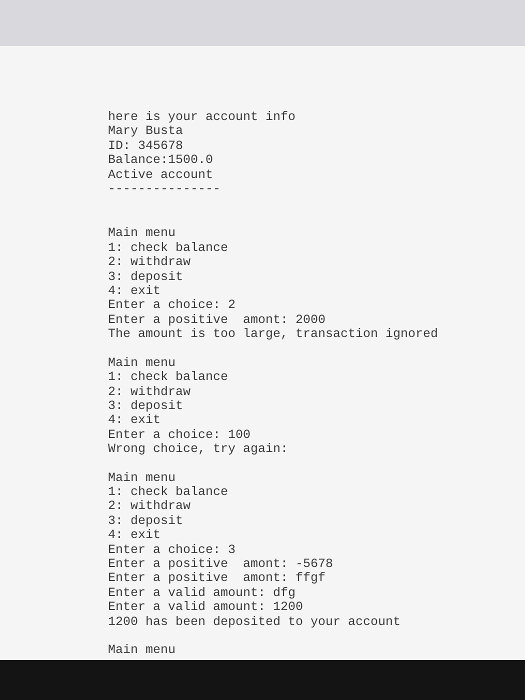 Image resolution: width=525 pixels, height=700 pixels. Describe the element at coordinates (146, 131) in the screenshot. I see `console-line: Mary Busta` at that location.